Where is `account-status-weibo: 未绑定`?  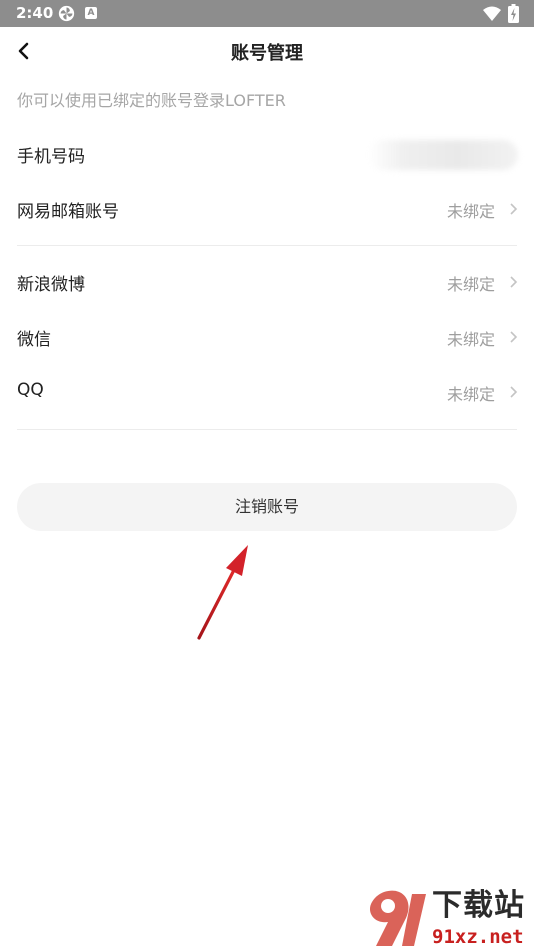
account-status-weibo: 未绑定 is located at coordinates (470, 284).